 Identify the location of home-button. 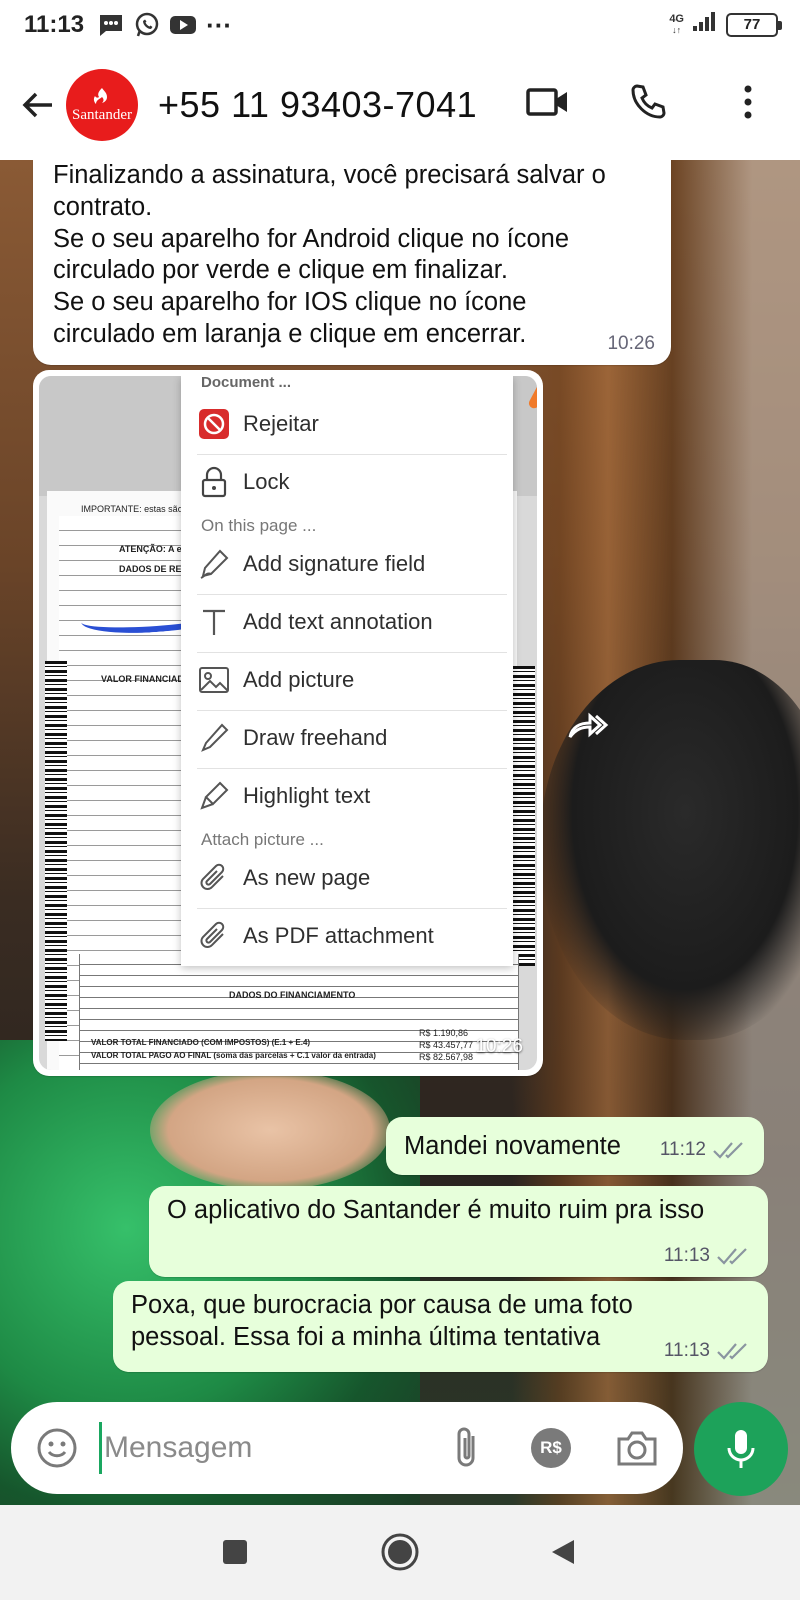
(400, 1552).